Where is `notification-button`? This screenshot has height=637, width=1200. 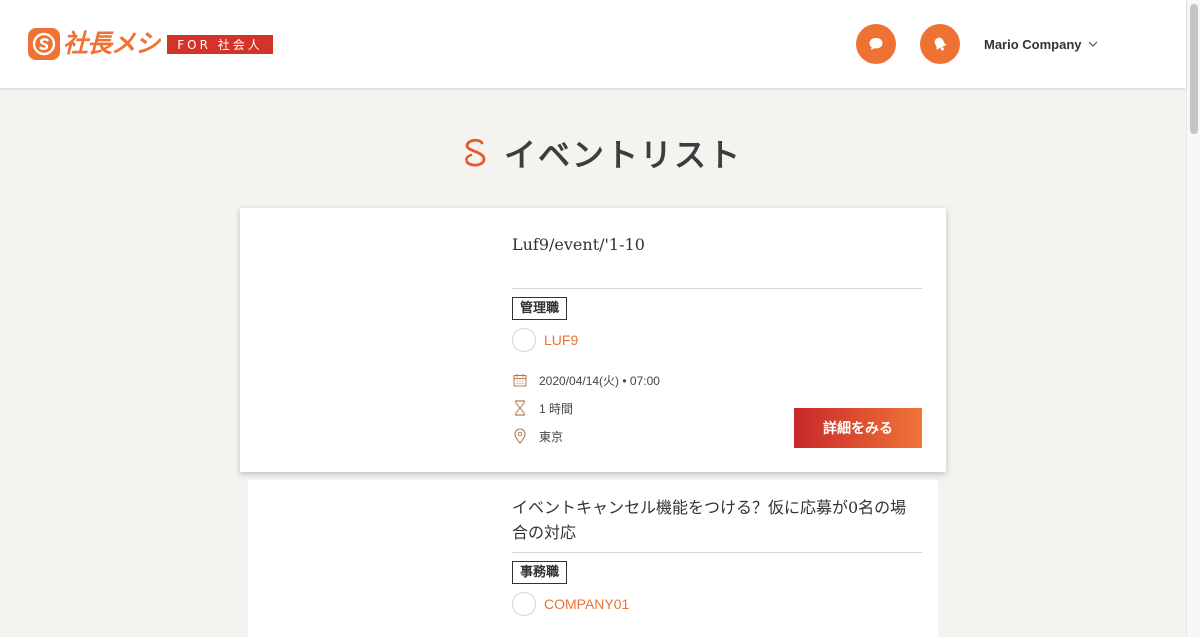
notification-button is located at coordinates (940, 44).